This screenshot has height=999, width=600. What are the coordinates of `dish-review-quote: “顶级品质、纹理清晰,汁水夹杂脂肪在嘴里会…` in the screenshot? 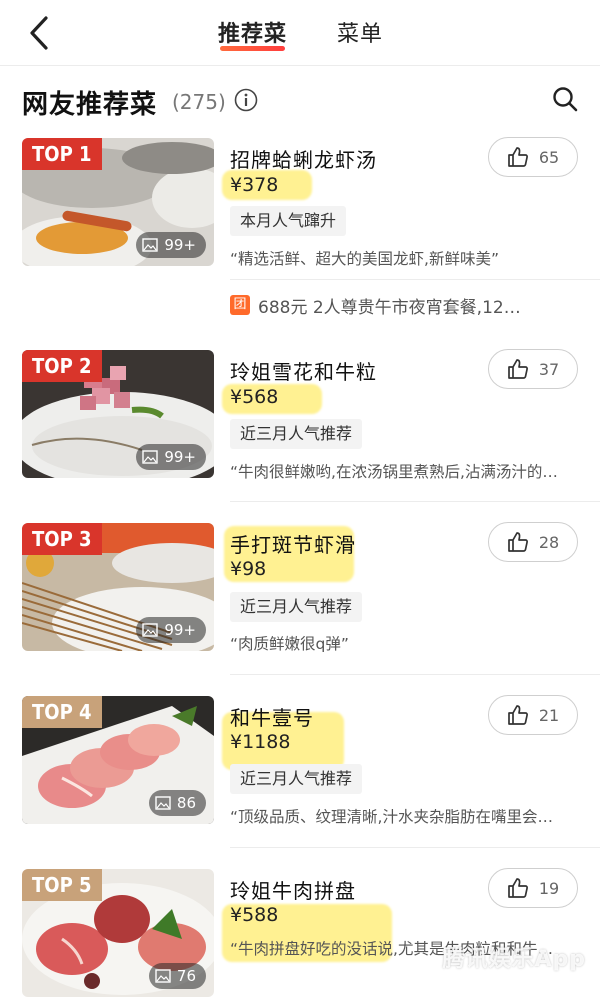 It's located at (391, 817).